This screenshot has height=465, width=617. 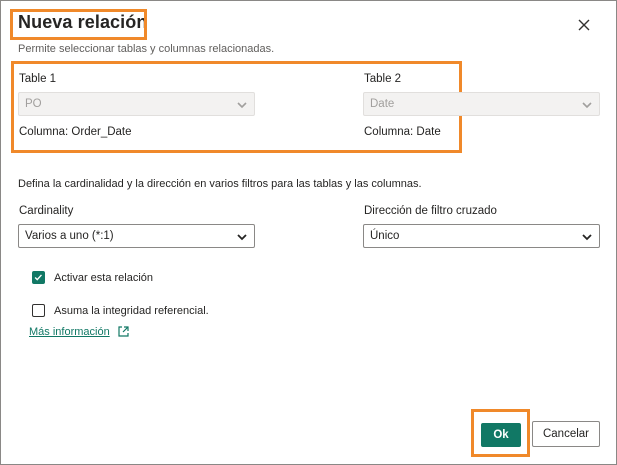 I want to click on cross-filter-label: Dirección de filtro cruzado, so click(x=430, y=211).